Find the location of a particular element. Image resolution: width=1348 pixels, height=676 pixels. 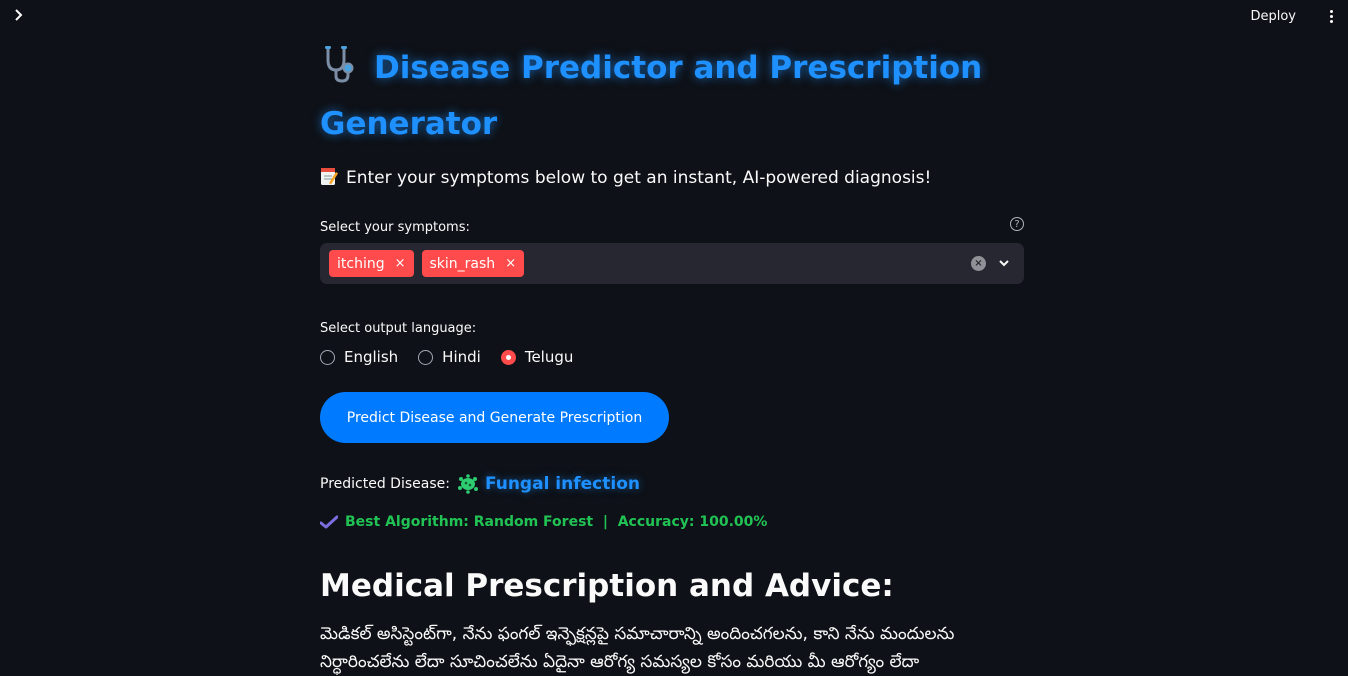

clear-all-icon: × is located at coordinates (978, 263).